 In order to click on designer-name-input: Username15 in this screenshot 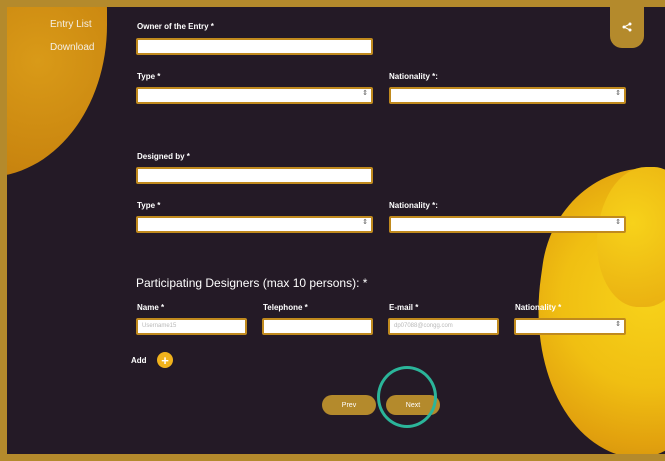, I will do `click(191, 326)`.